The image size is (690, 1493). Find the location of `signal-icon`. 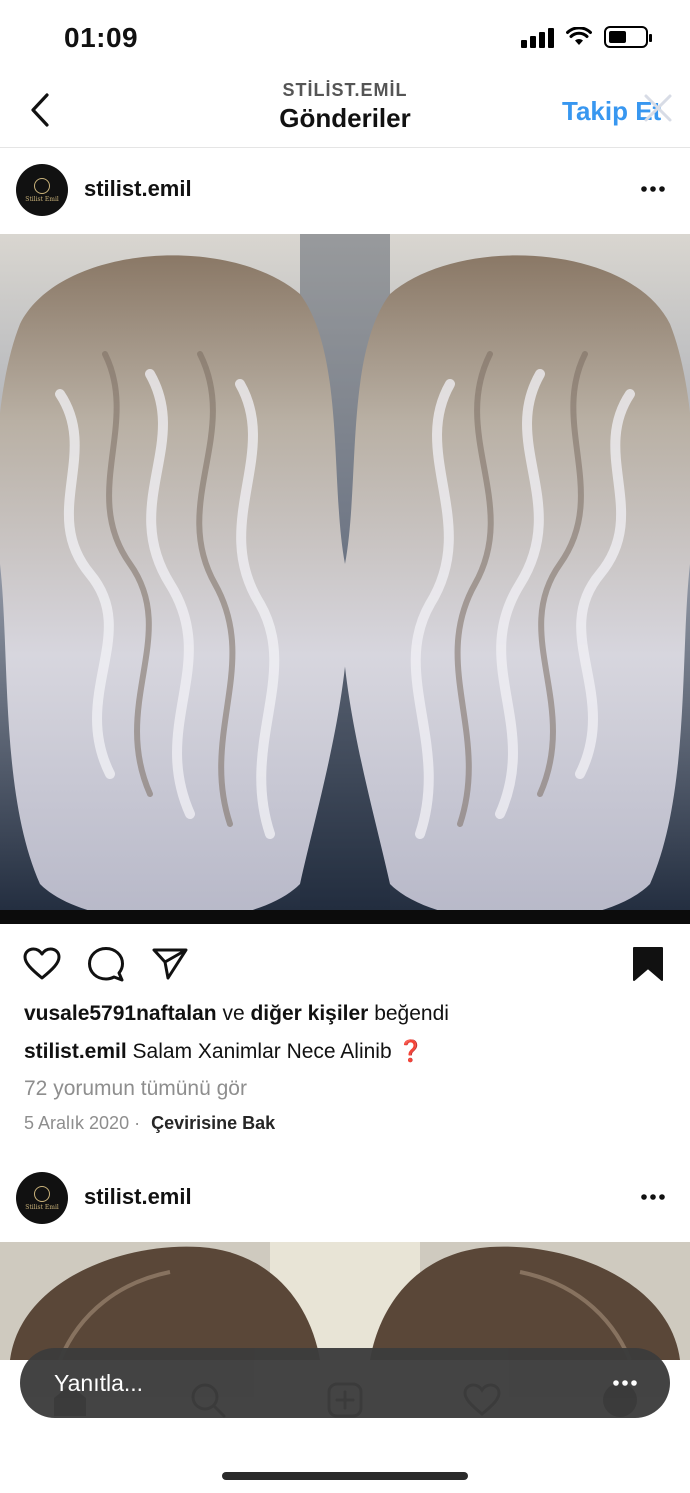

signal-icon is located at coordinates (537, 37).